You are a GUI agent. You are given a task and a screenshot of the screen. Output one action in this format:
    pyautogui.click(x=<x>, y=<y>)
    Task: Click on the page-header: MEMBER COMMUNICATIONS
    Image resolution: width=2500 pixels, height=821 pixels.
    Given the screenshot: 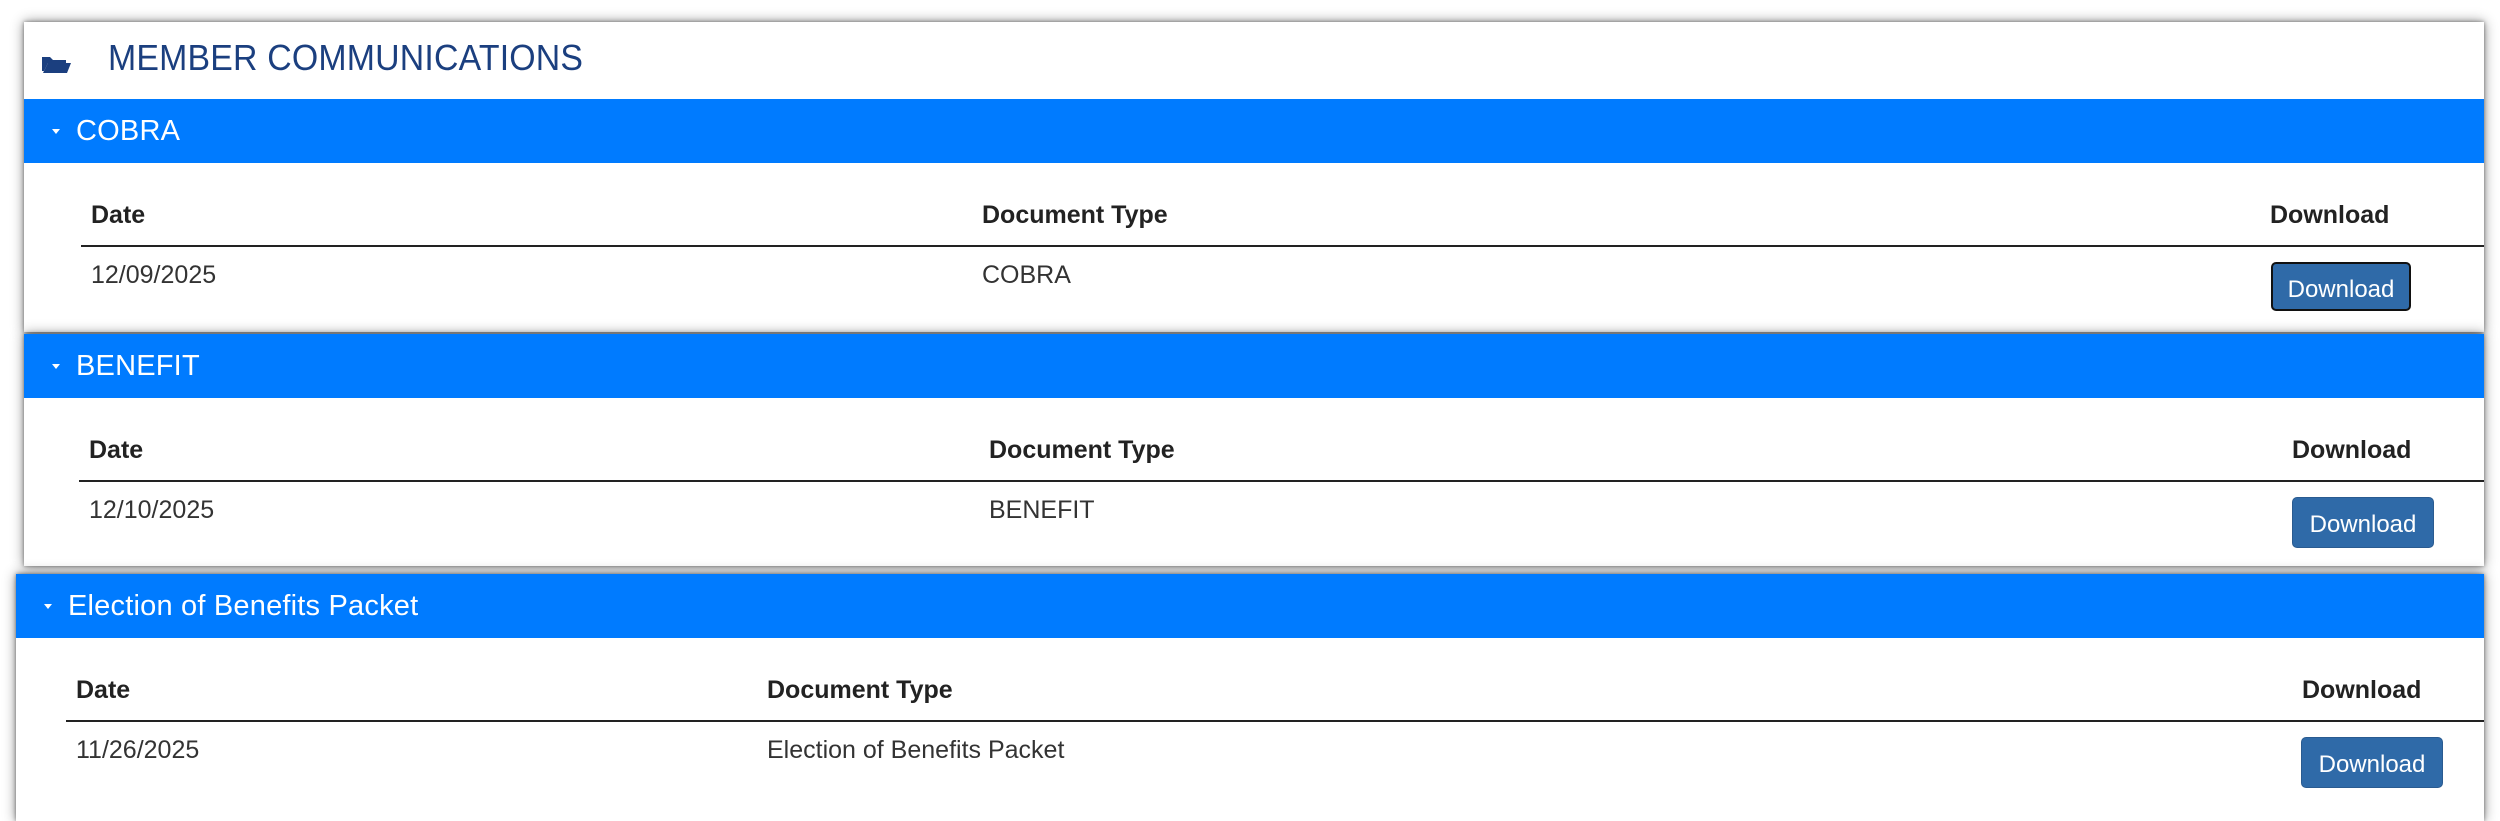 What is the action you would take?
    pyautogui.click(x=327, y=58)
    